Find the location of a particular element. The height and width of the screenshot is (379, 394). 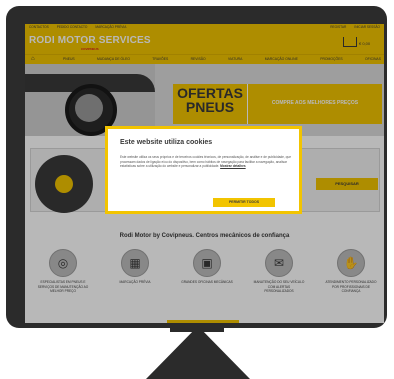

cookie-title: Este website utiliza cookies is located at coordinates (166, 142).